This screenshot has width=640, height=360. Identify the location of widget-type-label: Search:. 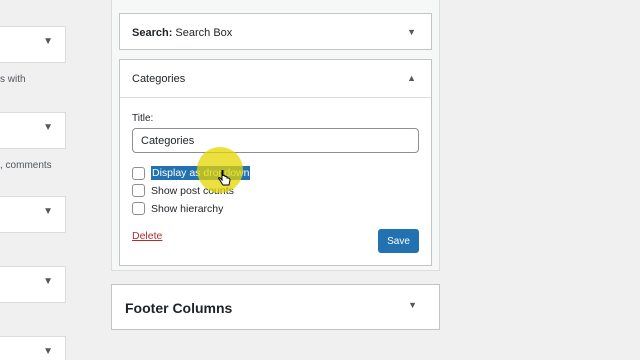
(152, 33).